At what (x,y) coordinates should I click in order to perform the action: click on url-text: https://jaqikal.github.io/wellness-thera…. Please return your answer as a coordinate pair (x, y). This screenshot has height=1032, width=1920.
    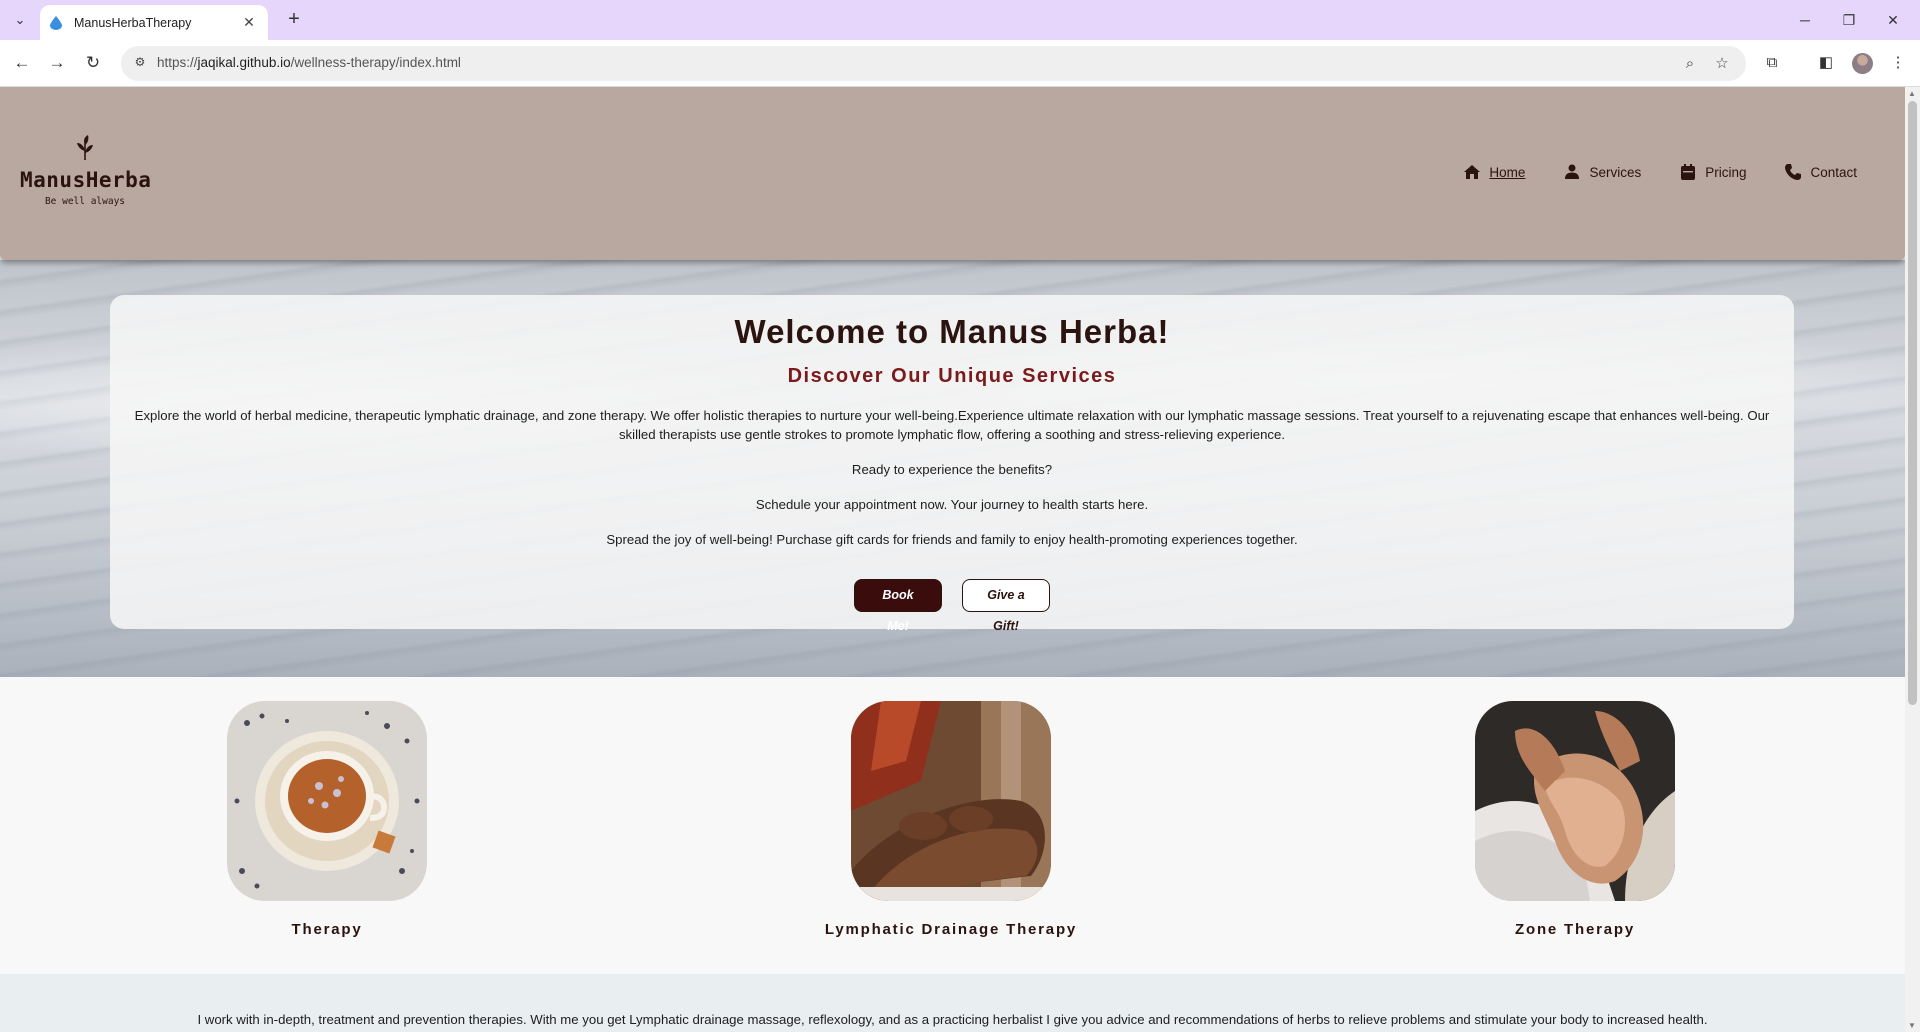
    Looking at the image, I should click on (309, 62).